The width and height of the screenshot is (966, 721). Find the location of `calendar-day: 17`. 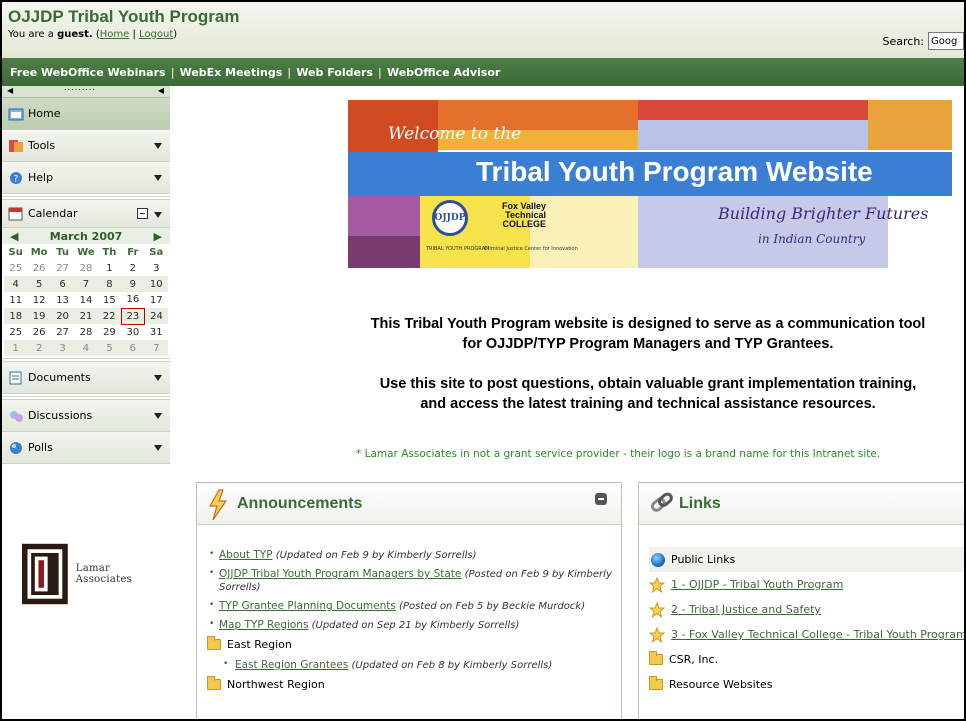

calendar-day: 17 is located at coordinates (156, 300).